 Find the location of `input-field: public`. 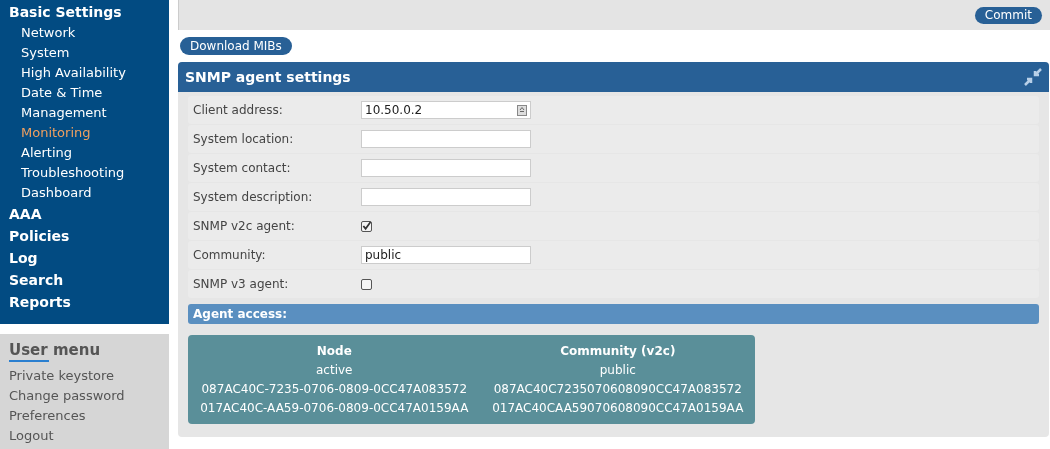

input-field: public is located at coordinates (446, 255).